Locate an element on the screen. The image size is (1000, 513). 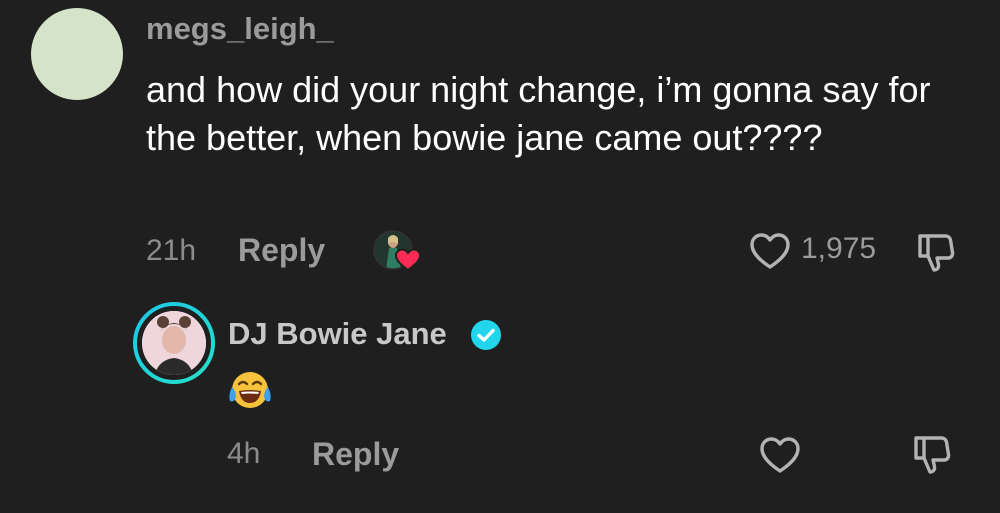
like-icon is located at coordinates (770, 251).